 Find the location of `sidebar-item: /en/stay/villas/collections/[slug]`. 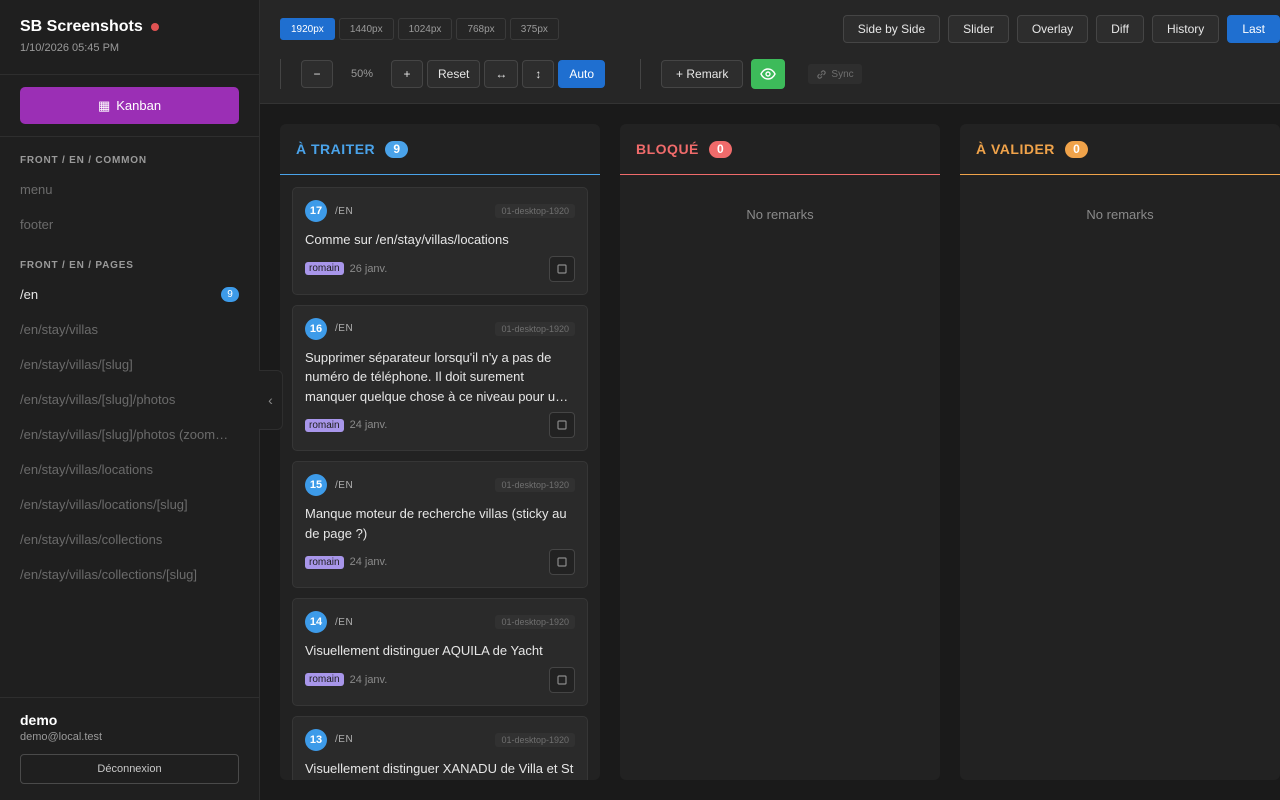

sidebar-item: /en/stay/villas/collections/[slug] is located at coordinates (129, 574).